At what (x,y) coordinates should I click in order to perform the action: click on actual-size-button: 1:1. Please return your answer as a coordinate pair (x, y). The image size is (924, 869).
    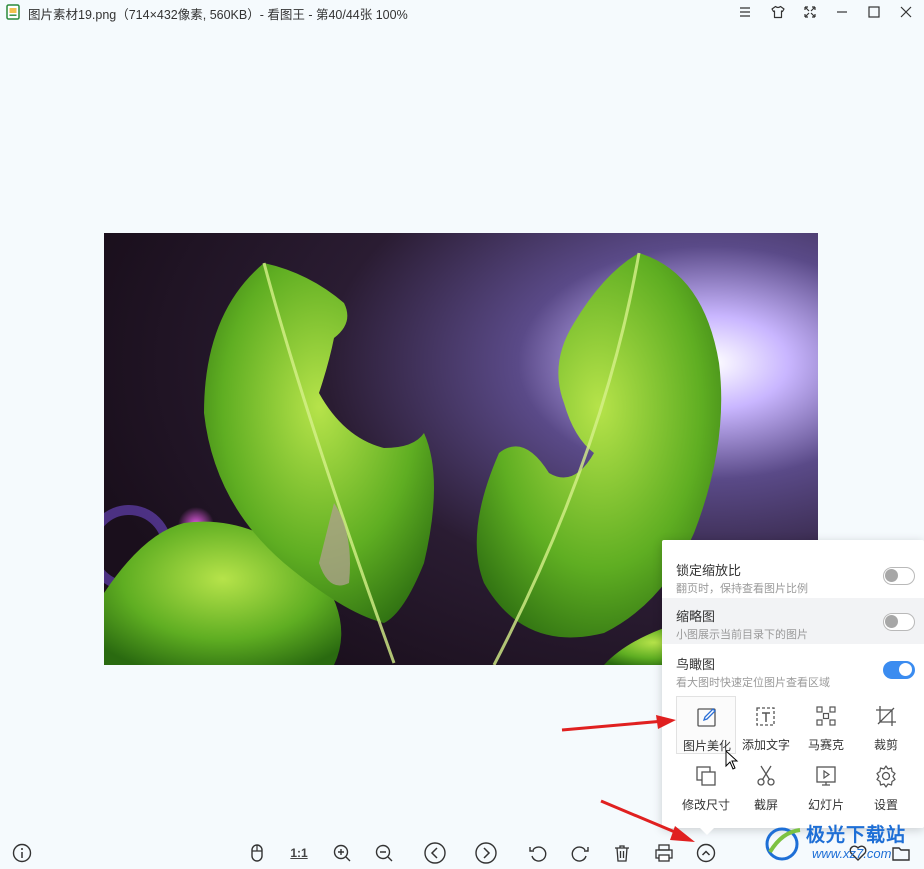
    Looking at the image, I should click on (299, 853).